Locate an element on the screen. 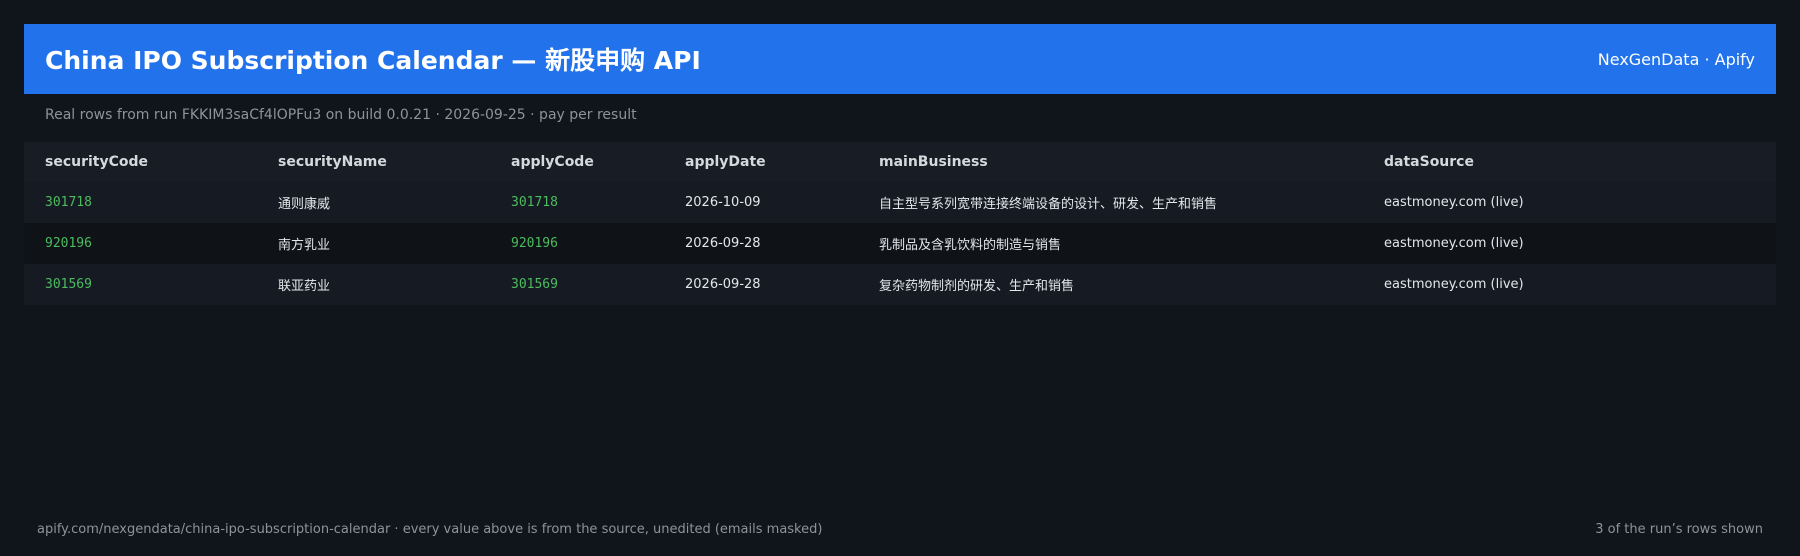  column-header-applycode: applyCode is located at coordinates (552, 162).